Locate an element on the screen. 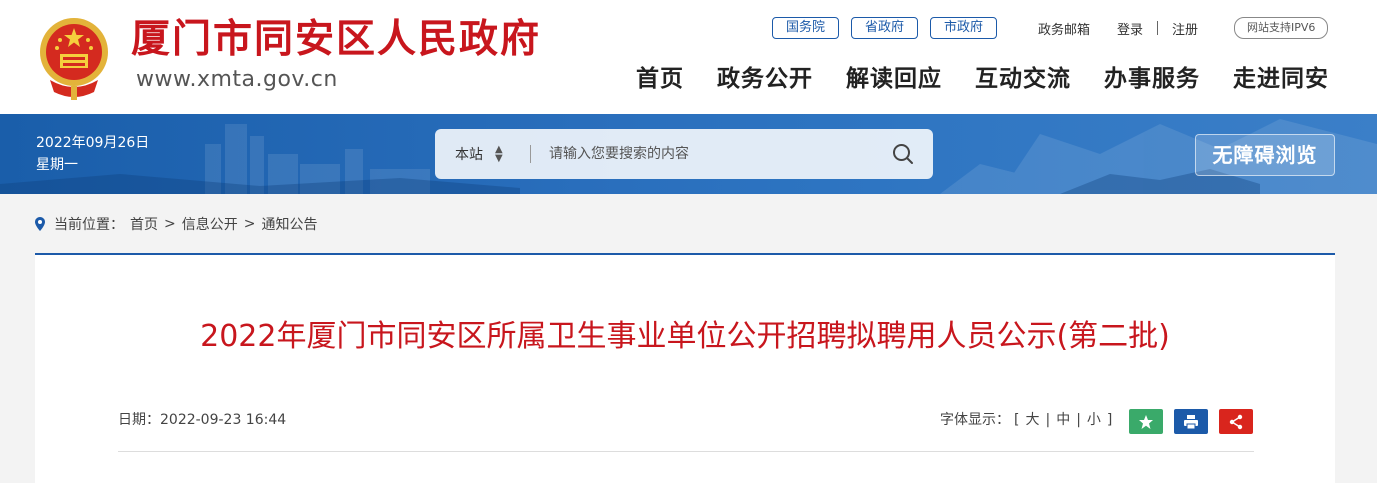  star-icon is located at coordinates (1146, 421).